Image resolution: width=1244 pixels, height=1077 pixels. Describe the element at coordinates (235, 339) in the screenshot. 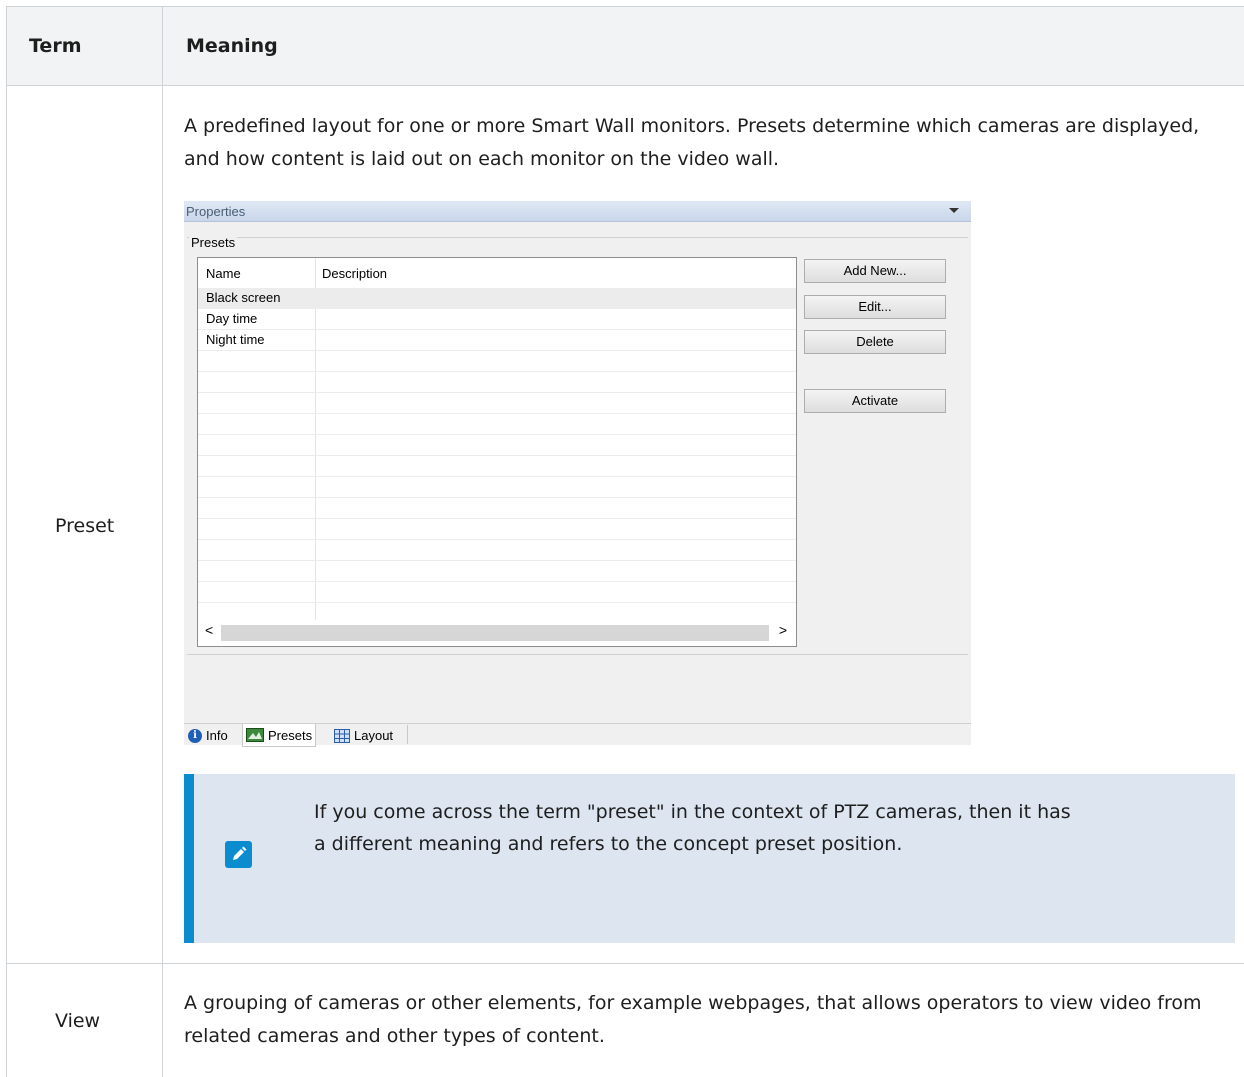

I see `list-item-name: Night time` at that location.